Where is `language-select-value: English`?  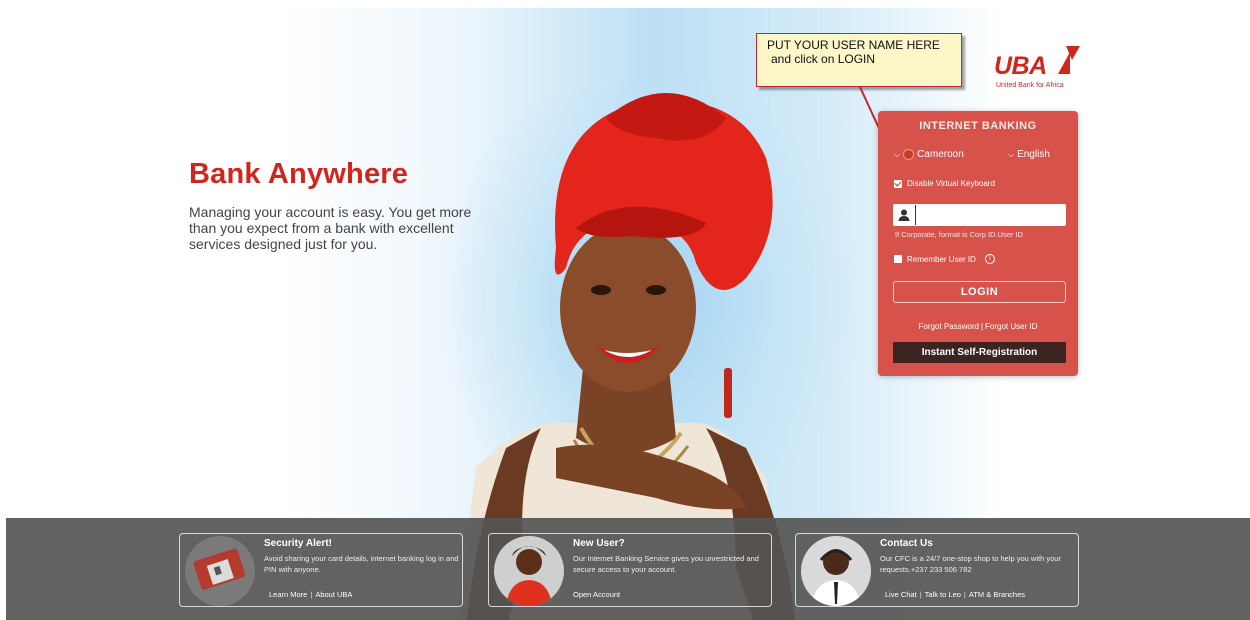 language-select-value: English is located at coordinates (1033, 154).